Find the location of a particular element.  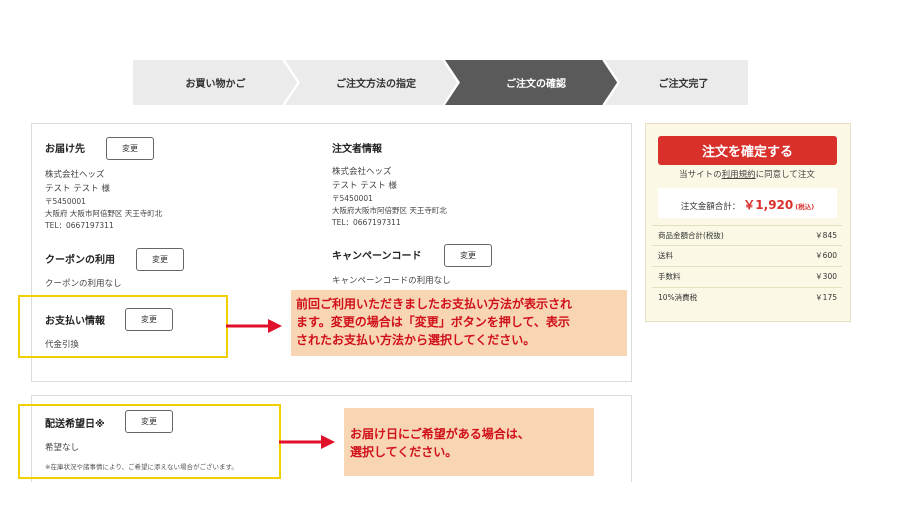

delivery-zip: 〒5450001 is located at coordinates (65, 201).